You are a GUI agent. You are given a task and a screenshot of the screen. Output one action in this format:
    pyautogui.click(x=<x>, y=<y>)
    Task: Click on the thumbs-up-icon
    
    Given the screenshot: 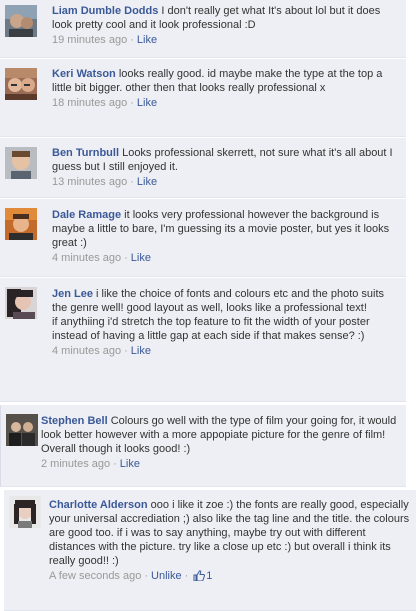 What is the action you would take?
    pyautogui.click(x=199, y=577)
    